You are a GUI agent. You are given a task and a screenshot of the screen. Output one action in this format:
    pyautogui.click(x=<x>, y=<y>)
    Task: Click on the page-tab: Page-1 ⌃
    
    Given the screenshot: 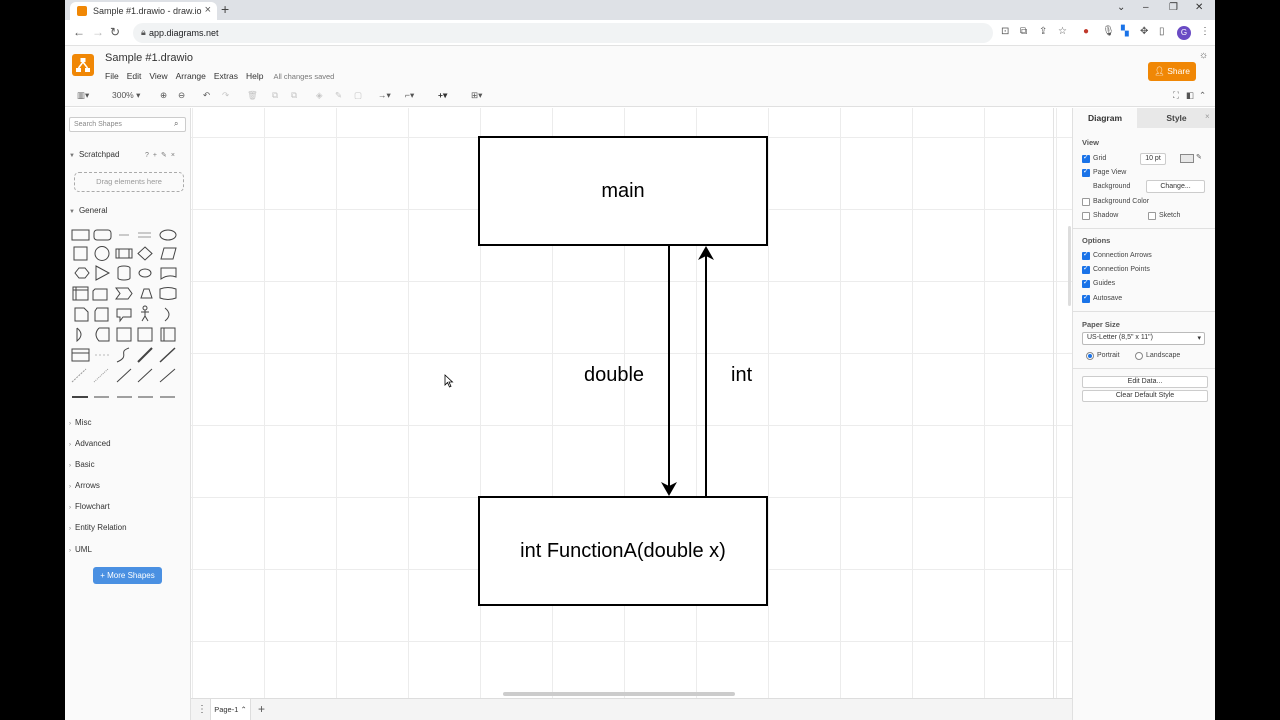 What is the action you would take?
    pyautogui.click(x=230, y=709)
    